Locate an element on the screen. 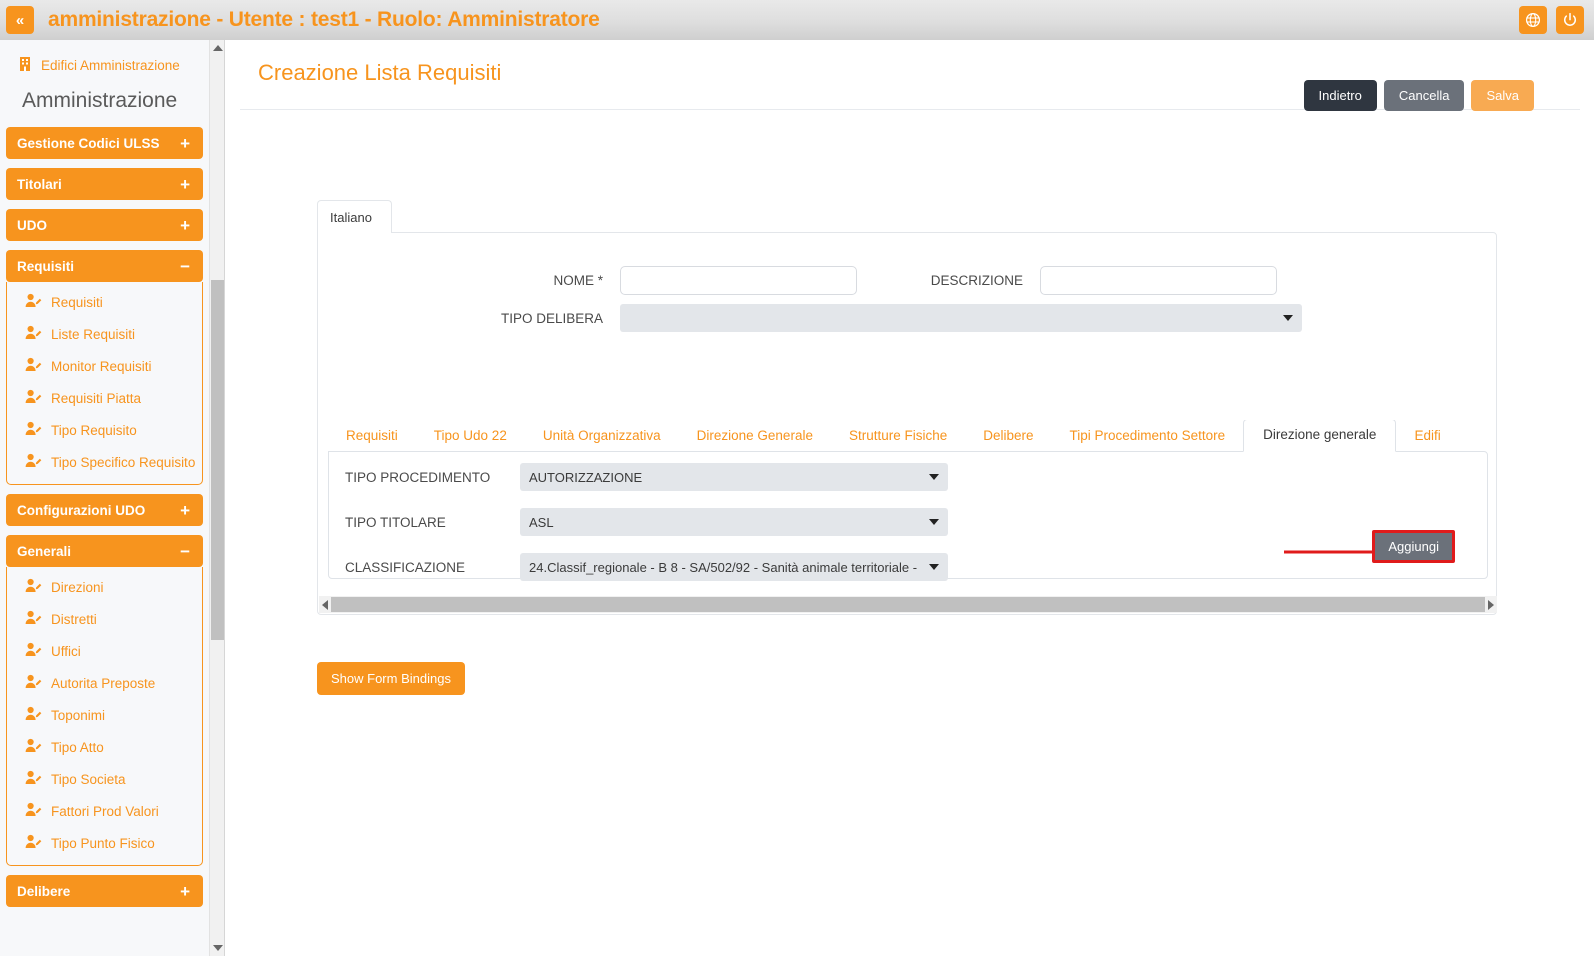 Image resolution: width=1594 pixels, height=956 pixels. tab-edifi: Edifi is located at coordinates (1427, 436).